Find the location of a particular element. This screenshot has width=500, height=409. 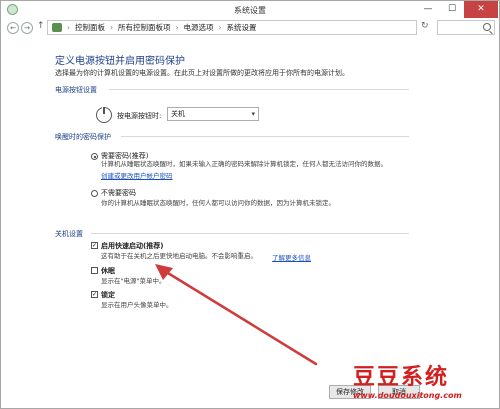

require-password-radio is located at coordinates (94, 156).